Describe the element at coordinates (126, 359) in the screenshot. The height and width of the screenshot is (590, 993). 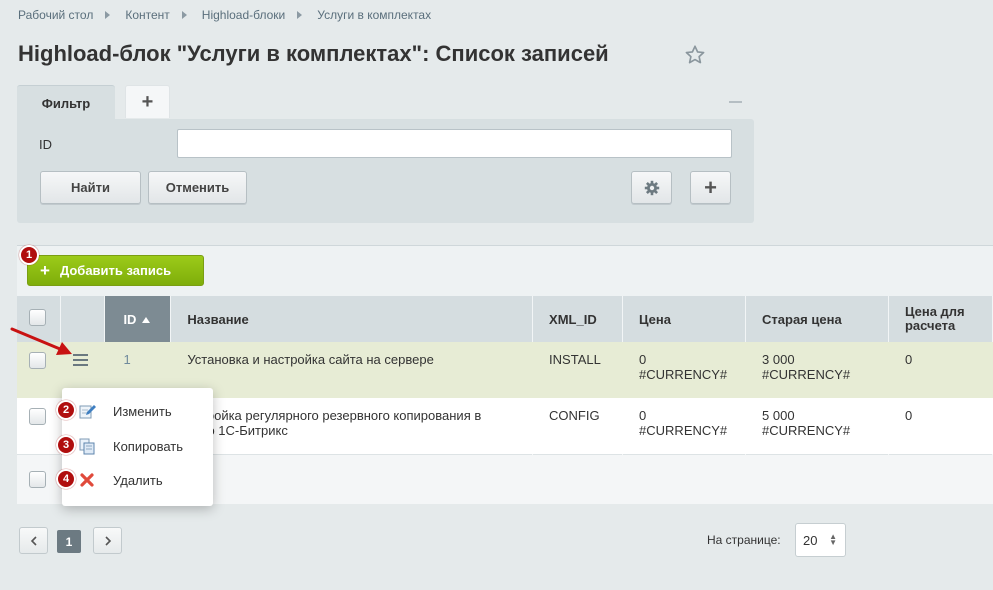
I see `row-id: 1` at that location.